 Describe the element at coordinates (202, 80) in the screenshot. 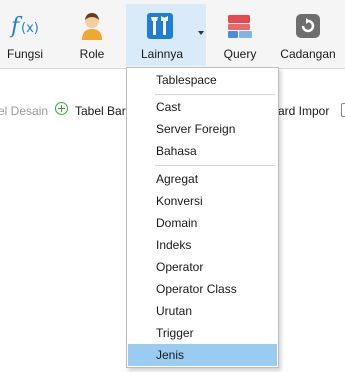

I see `menu-item-tablespace: Tablespace` at that location.